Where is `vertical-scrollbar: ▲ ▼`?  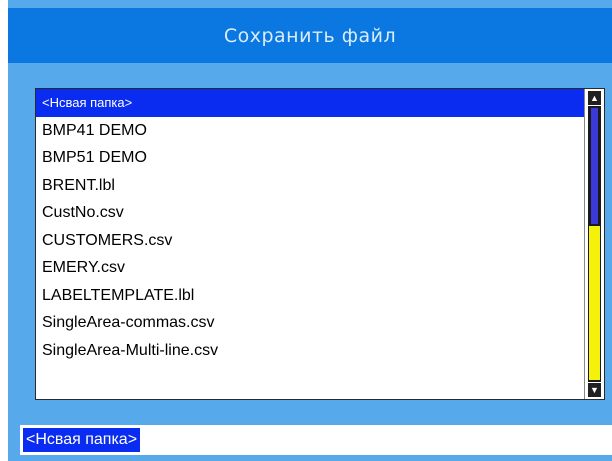
vertical-scrollbar: ▲ ▼ is located at coordinates (594, 244).